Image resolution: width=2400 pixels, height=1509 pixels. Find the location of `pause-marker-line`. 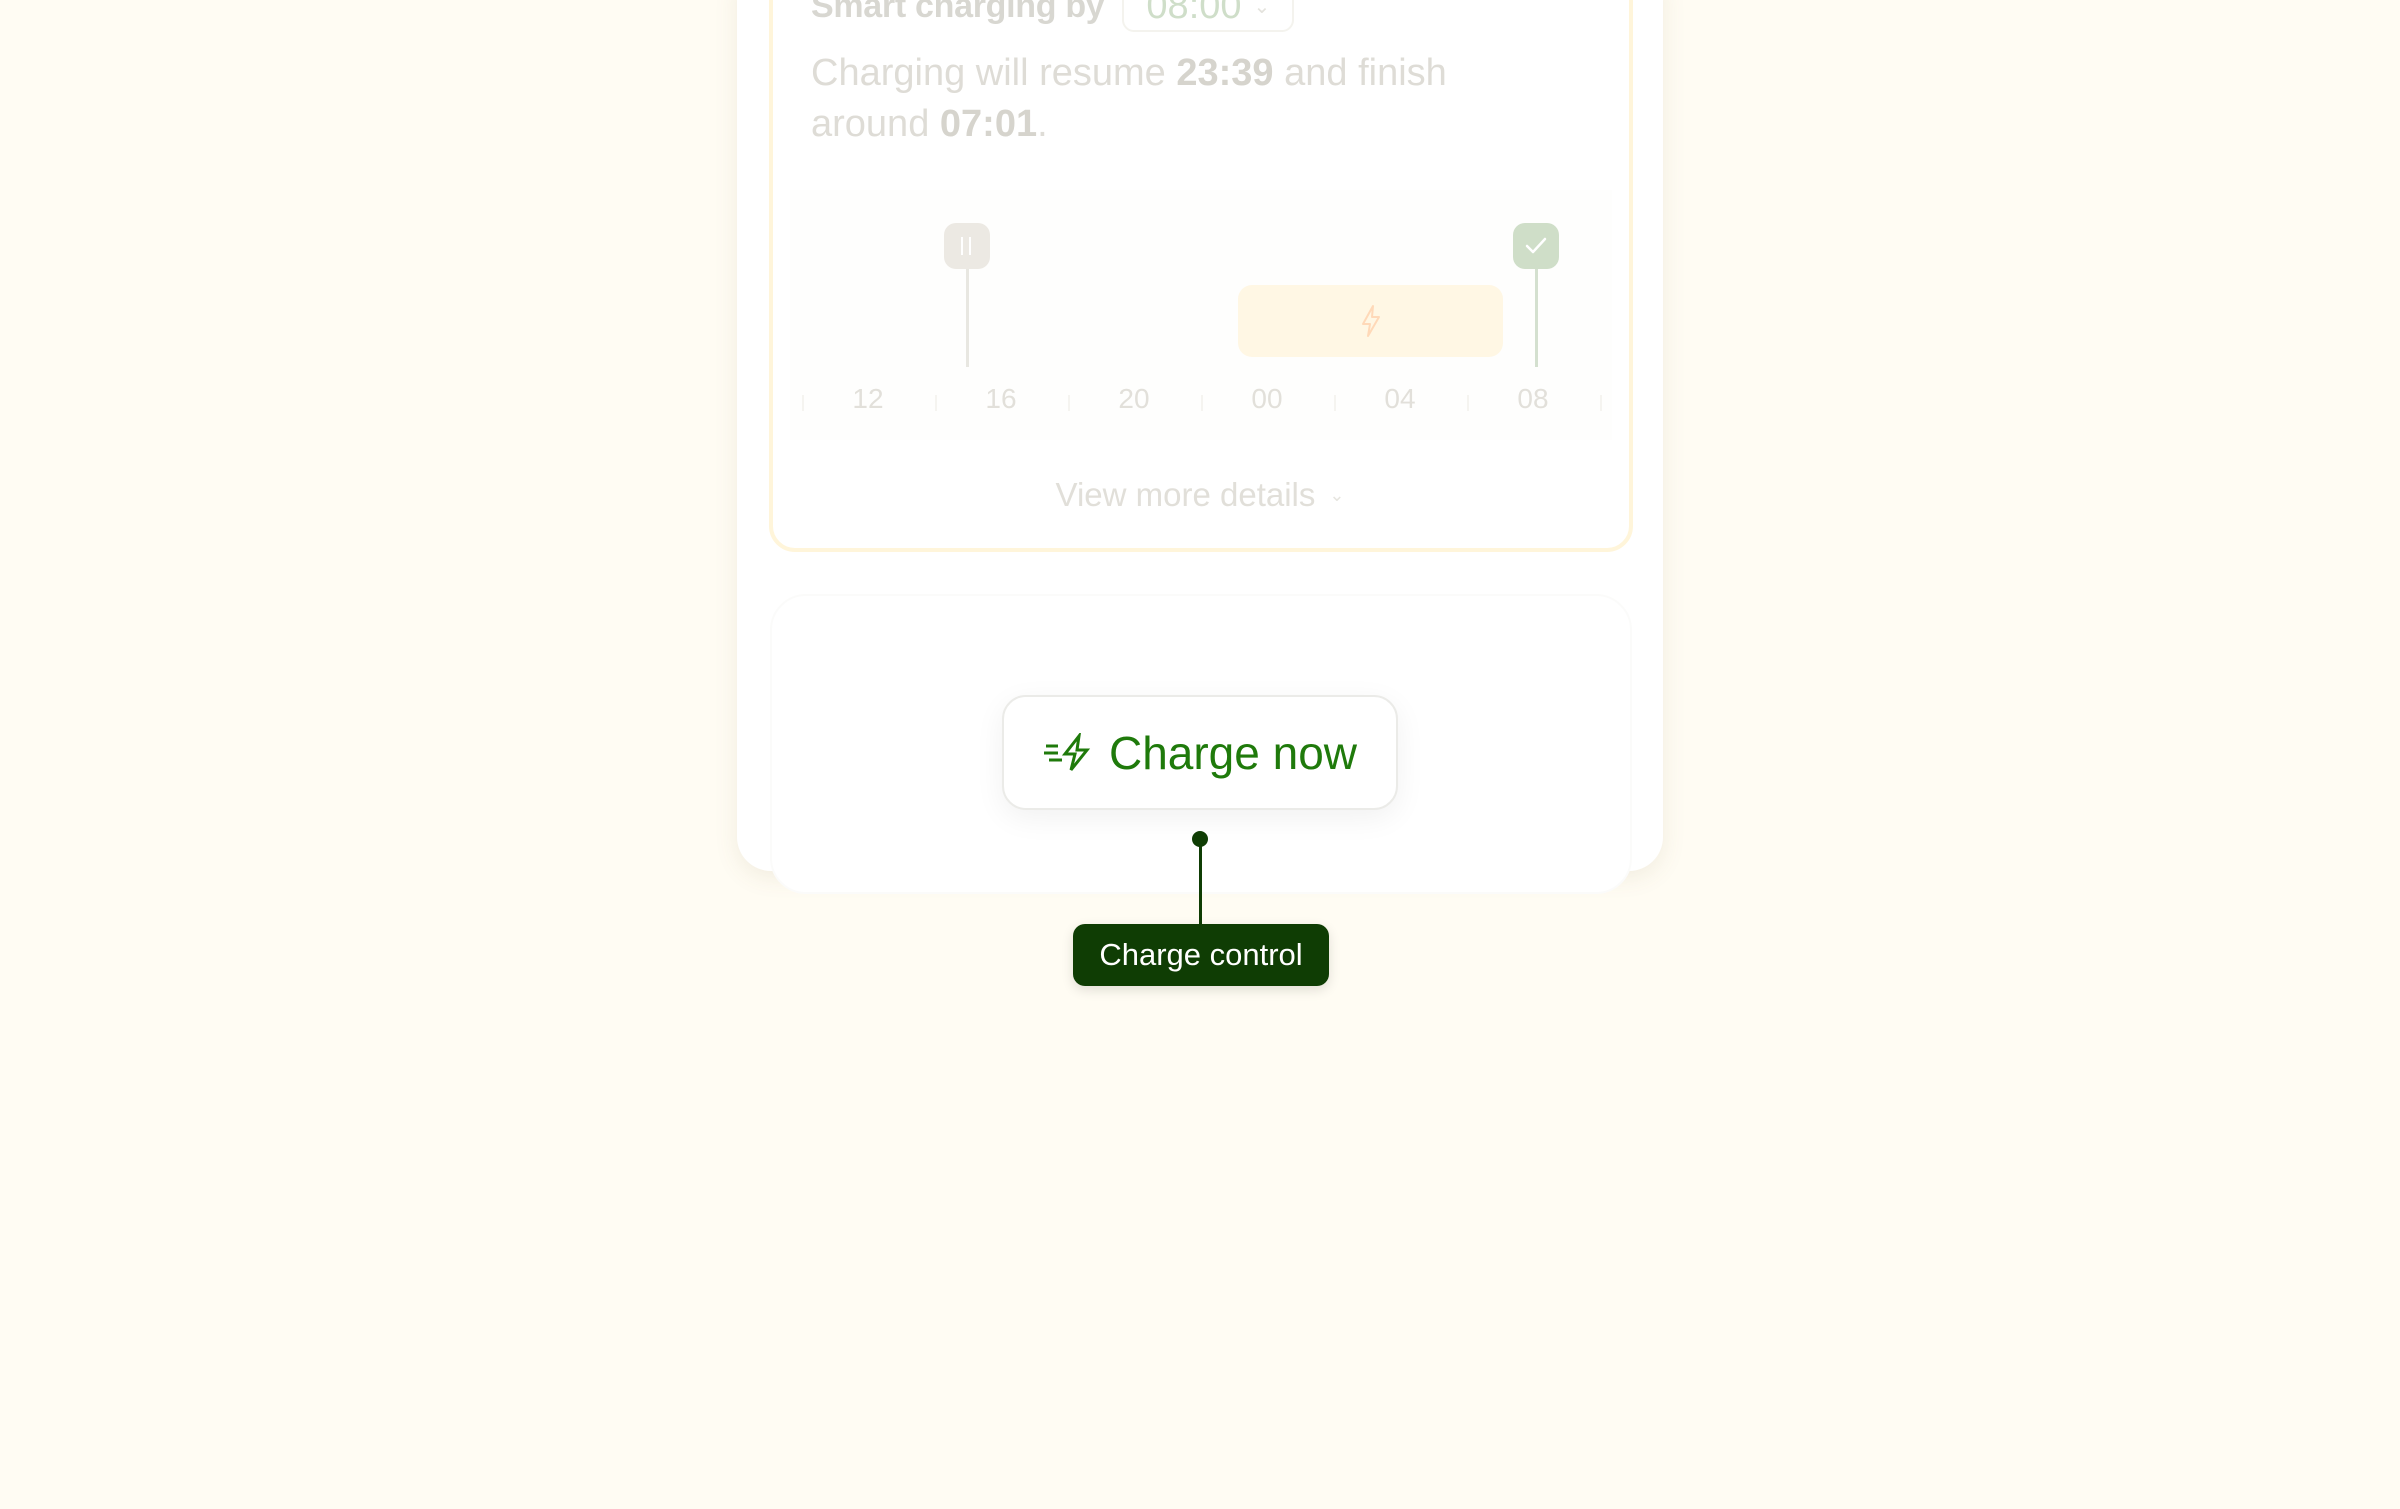

pause-marker-line is located at coordinates (967, 318).